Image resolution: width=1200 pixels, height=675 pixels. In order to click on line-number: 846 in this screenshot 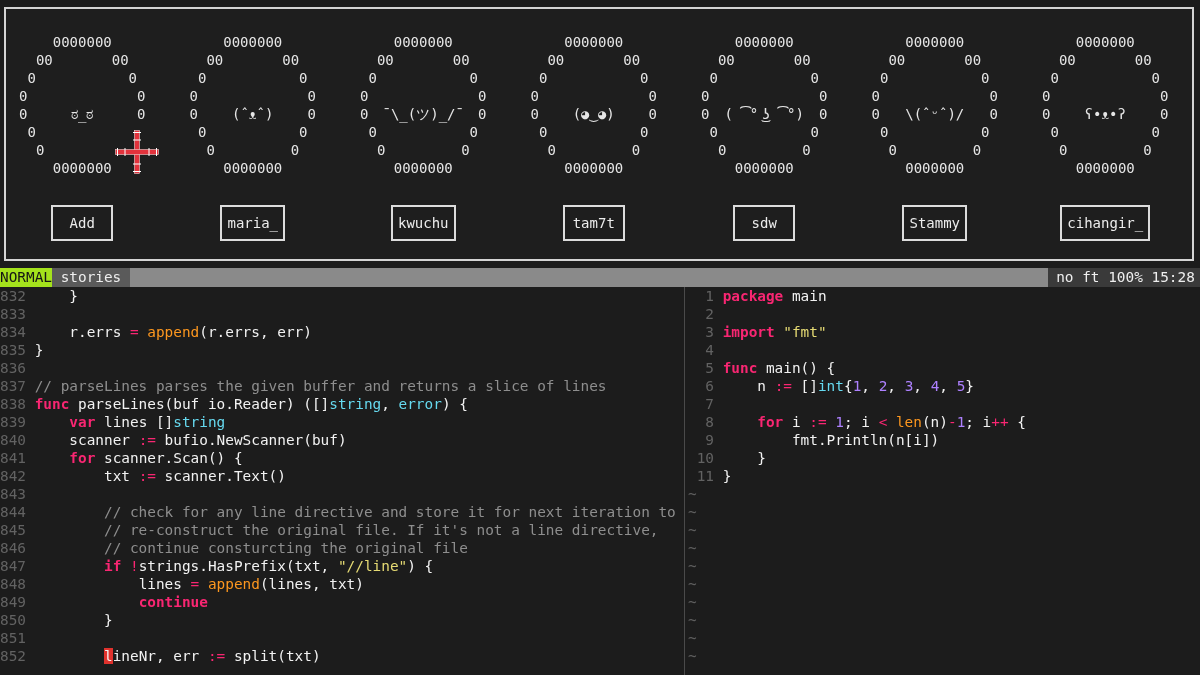, I will do `click(13, 548)`.